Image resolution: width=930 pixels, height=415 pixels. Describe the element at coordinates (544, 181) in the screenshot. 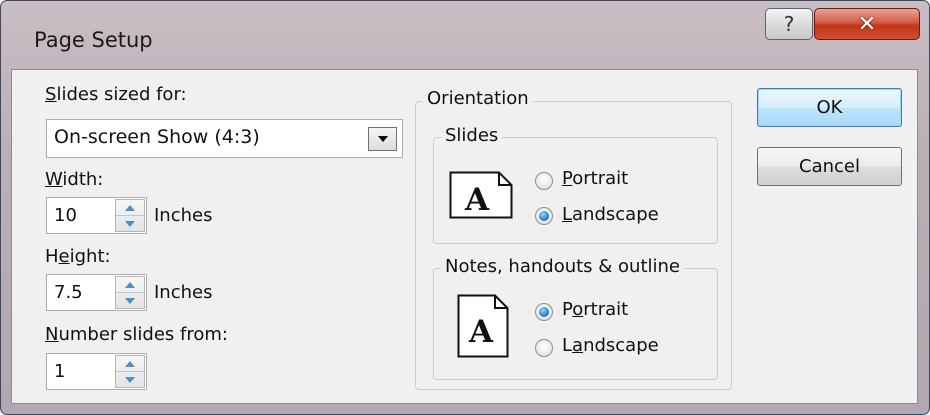

I see `slides-portrait-radio` at that location.